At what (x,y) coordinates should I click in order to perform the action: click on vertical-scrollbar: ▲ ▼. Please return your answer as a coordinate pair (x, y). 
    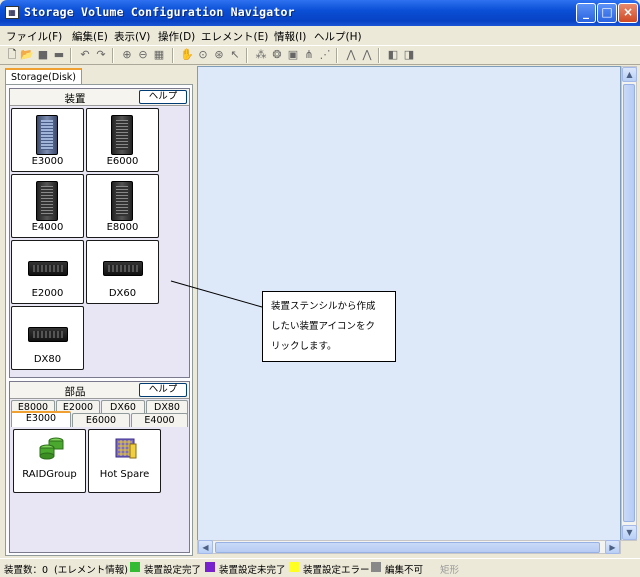
    Looking at the image, I should click on (629, 303).